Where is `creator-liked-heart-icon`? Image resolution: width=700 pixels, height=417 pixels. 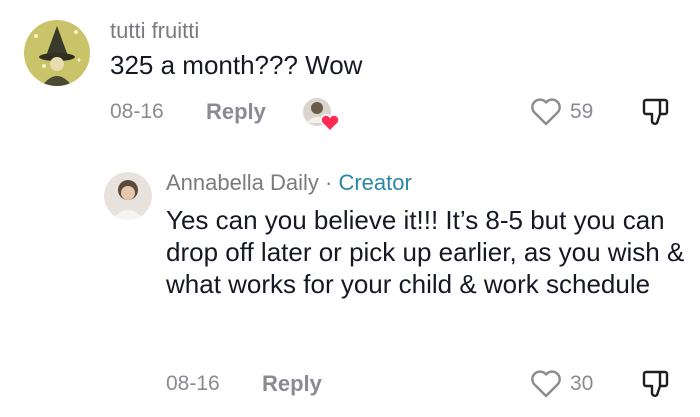
creator-liked-heart-icon is located at coordinates (321, 115).